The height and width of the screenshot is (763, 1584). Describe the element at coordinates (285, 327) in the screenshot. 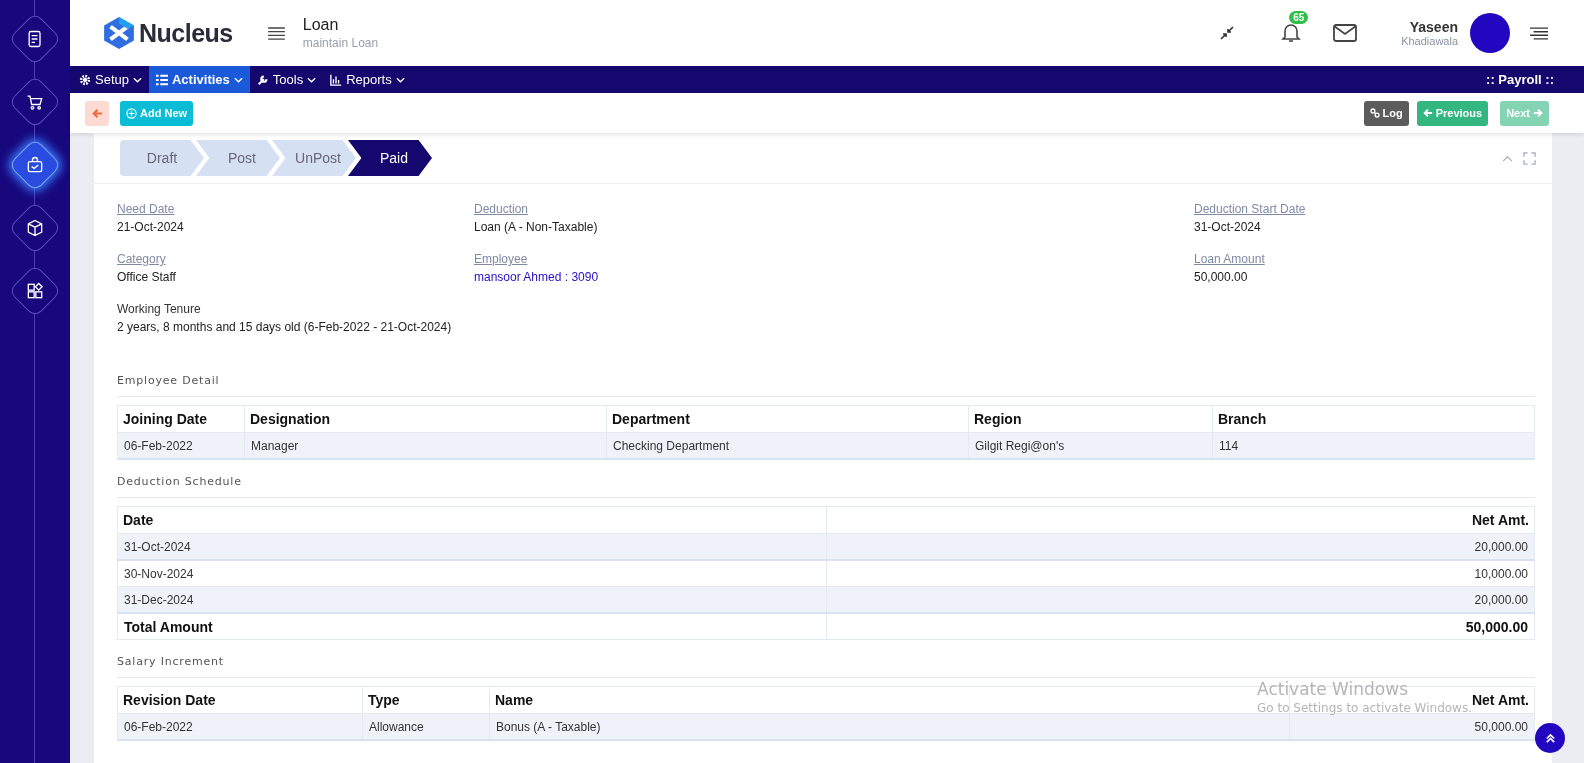

I see `field-value: 2 years, 8 months and 15 days old (6-Feb-2022 - 21-Oct-2024)` at that location.